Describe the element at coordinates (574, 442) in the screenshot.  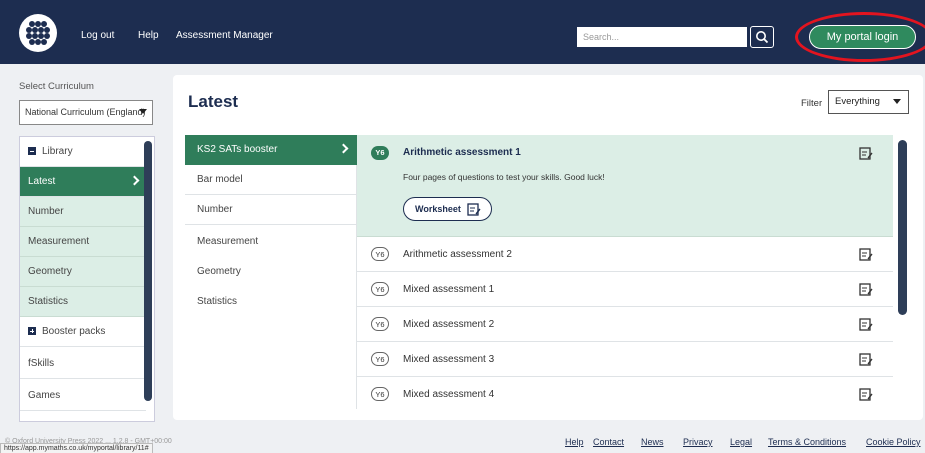
I see `footer-link-help: Help` at that location.